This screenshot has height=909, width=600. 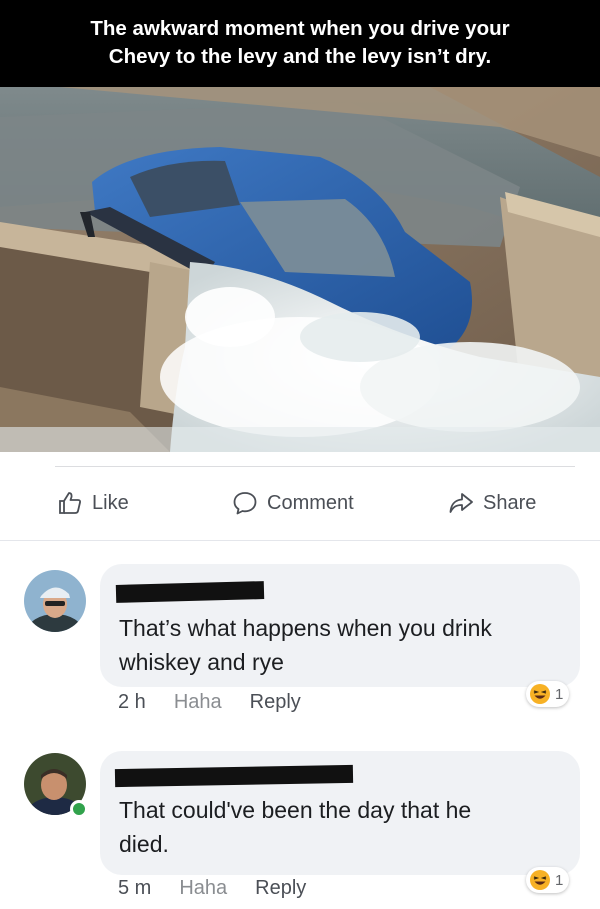 What do you see at coordinates (134, 888) in the screenshot?
I see `comment-timestamp: 5 m` at bounding box center [134, 888].